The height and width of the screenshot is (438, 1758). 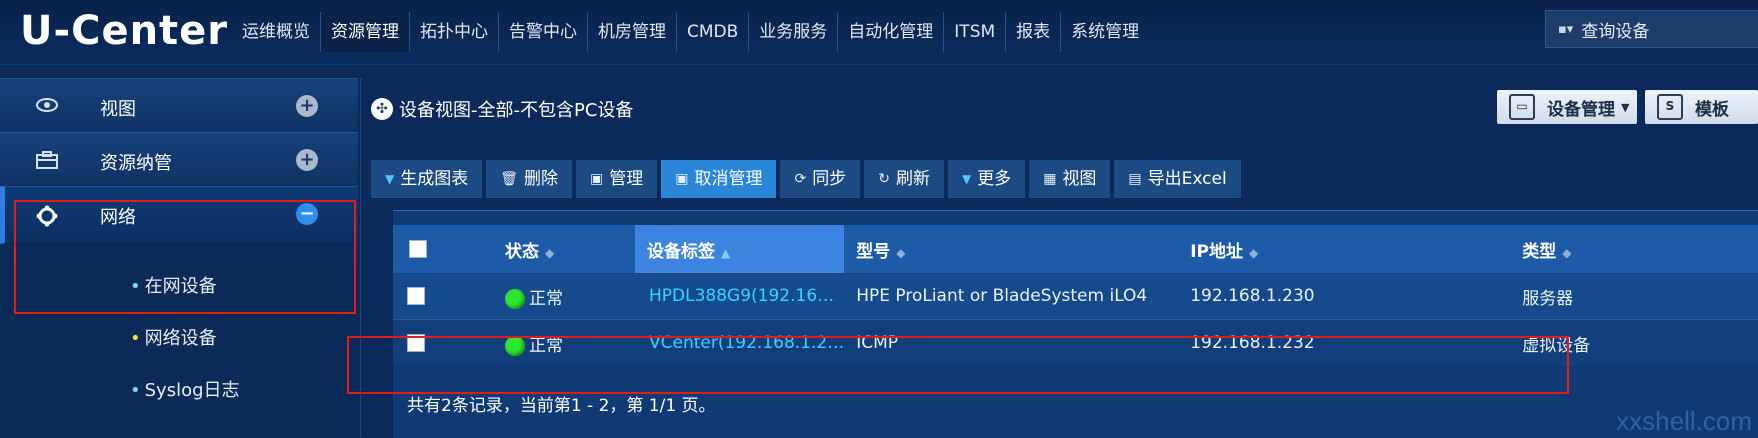 What do you see at coordinates (1005, 249) in the screenshot?
I see `column-header-model: 型号 ◆` at bounding box center [1005, 249].